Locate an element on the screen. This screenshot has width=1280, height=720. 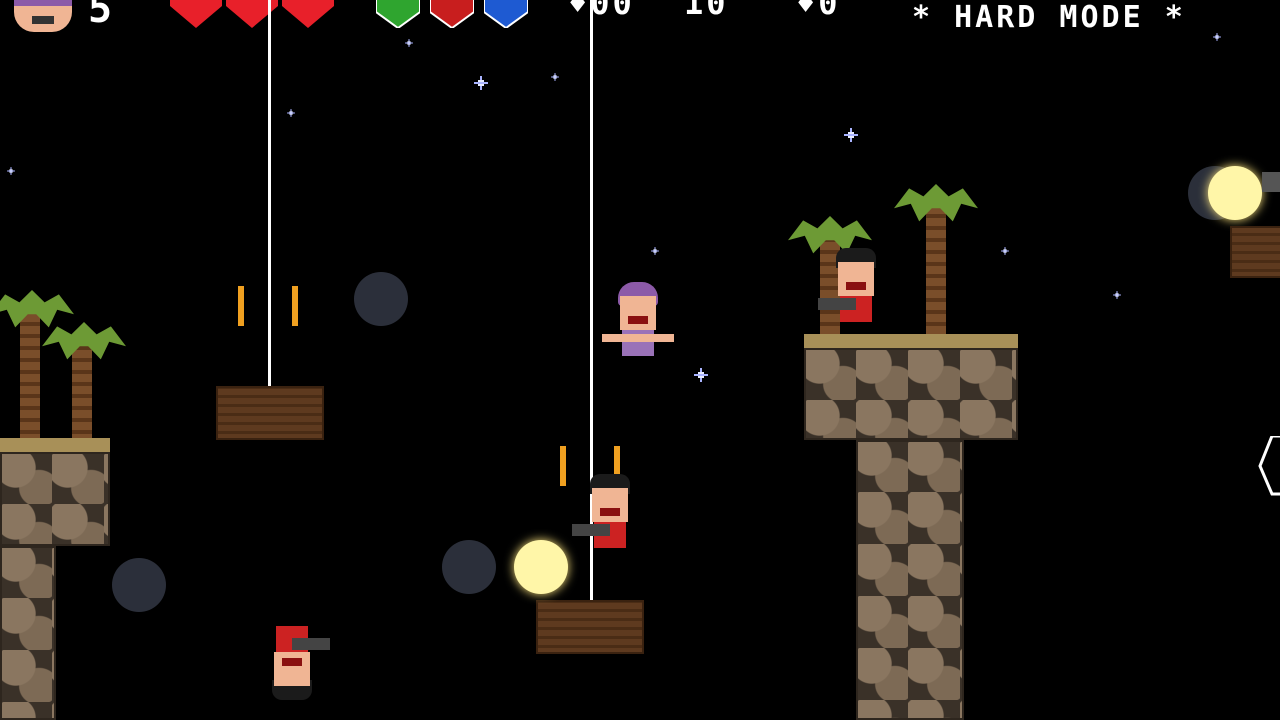
green-gem-icon is located at coordinates (398, 14).